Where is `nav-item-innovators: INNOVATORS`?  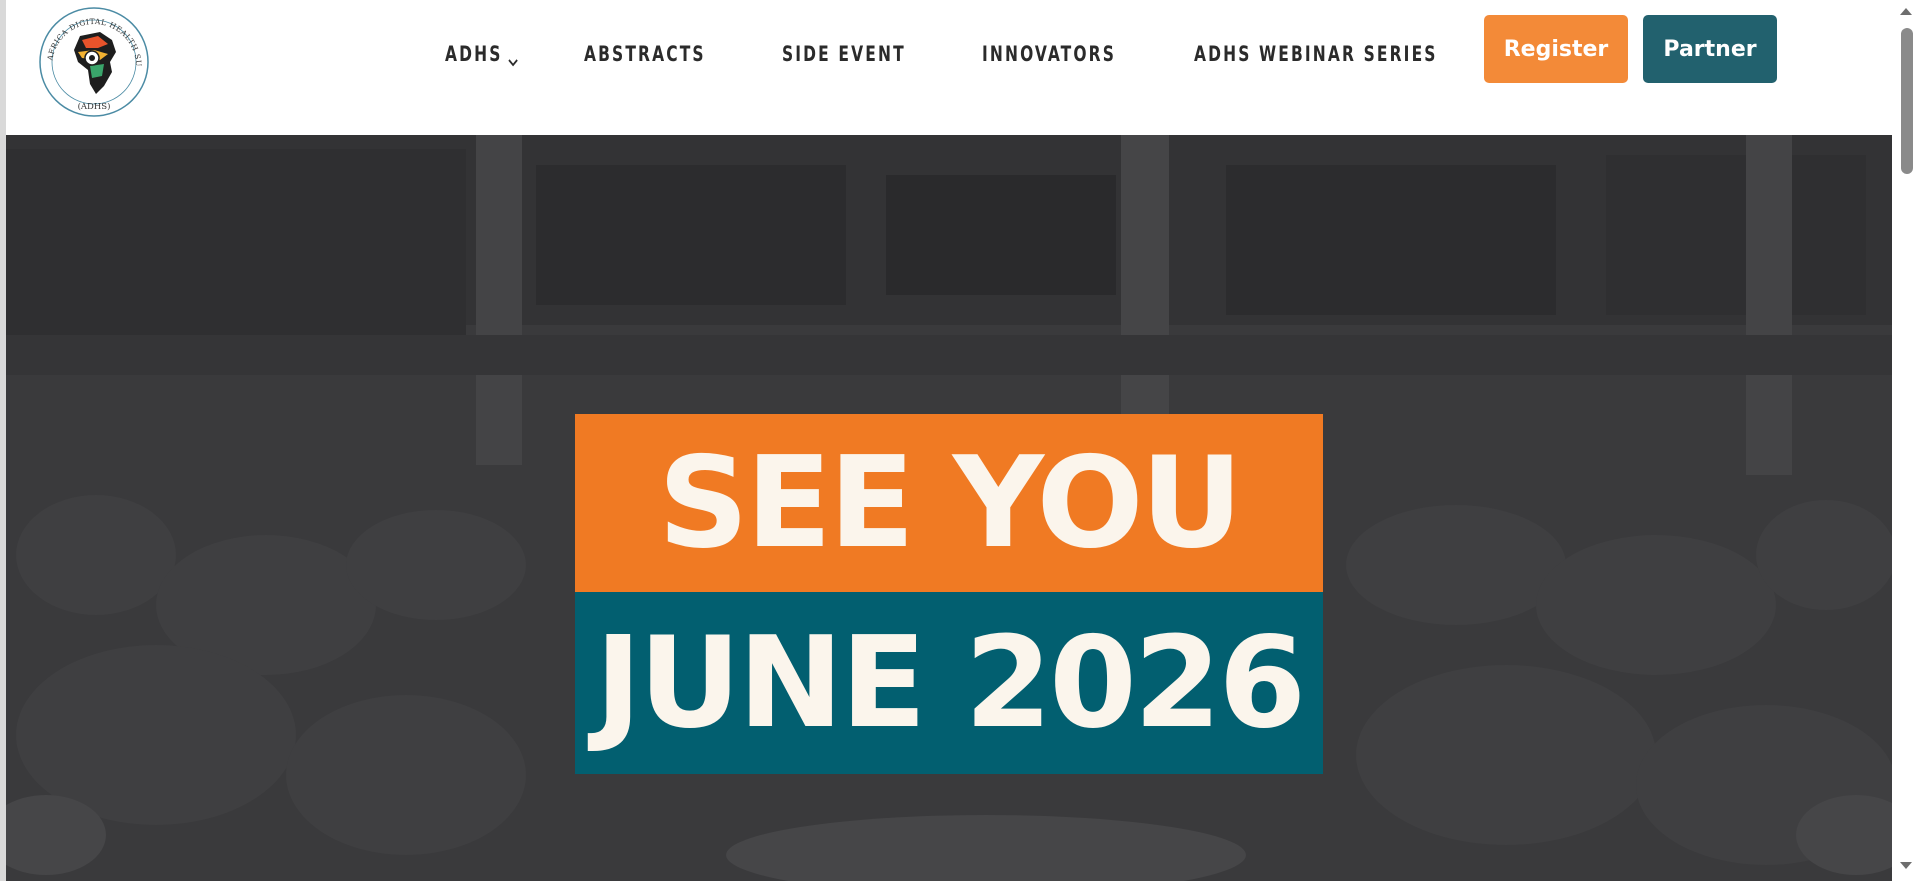
nav-item-innovators: INNOVATORS is located at coordinates (1049, 54).